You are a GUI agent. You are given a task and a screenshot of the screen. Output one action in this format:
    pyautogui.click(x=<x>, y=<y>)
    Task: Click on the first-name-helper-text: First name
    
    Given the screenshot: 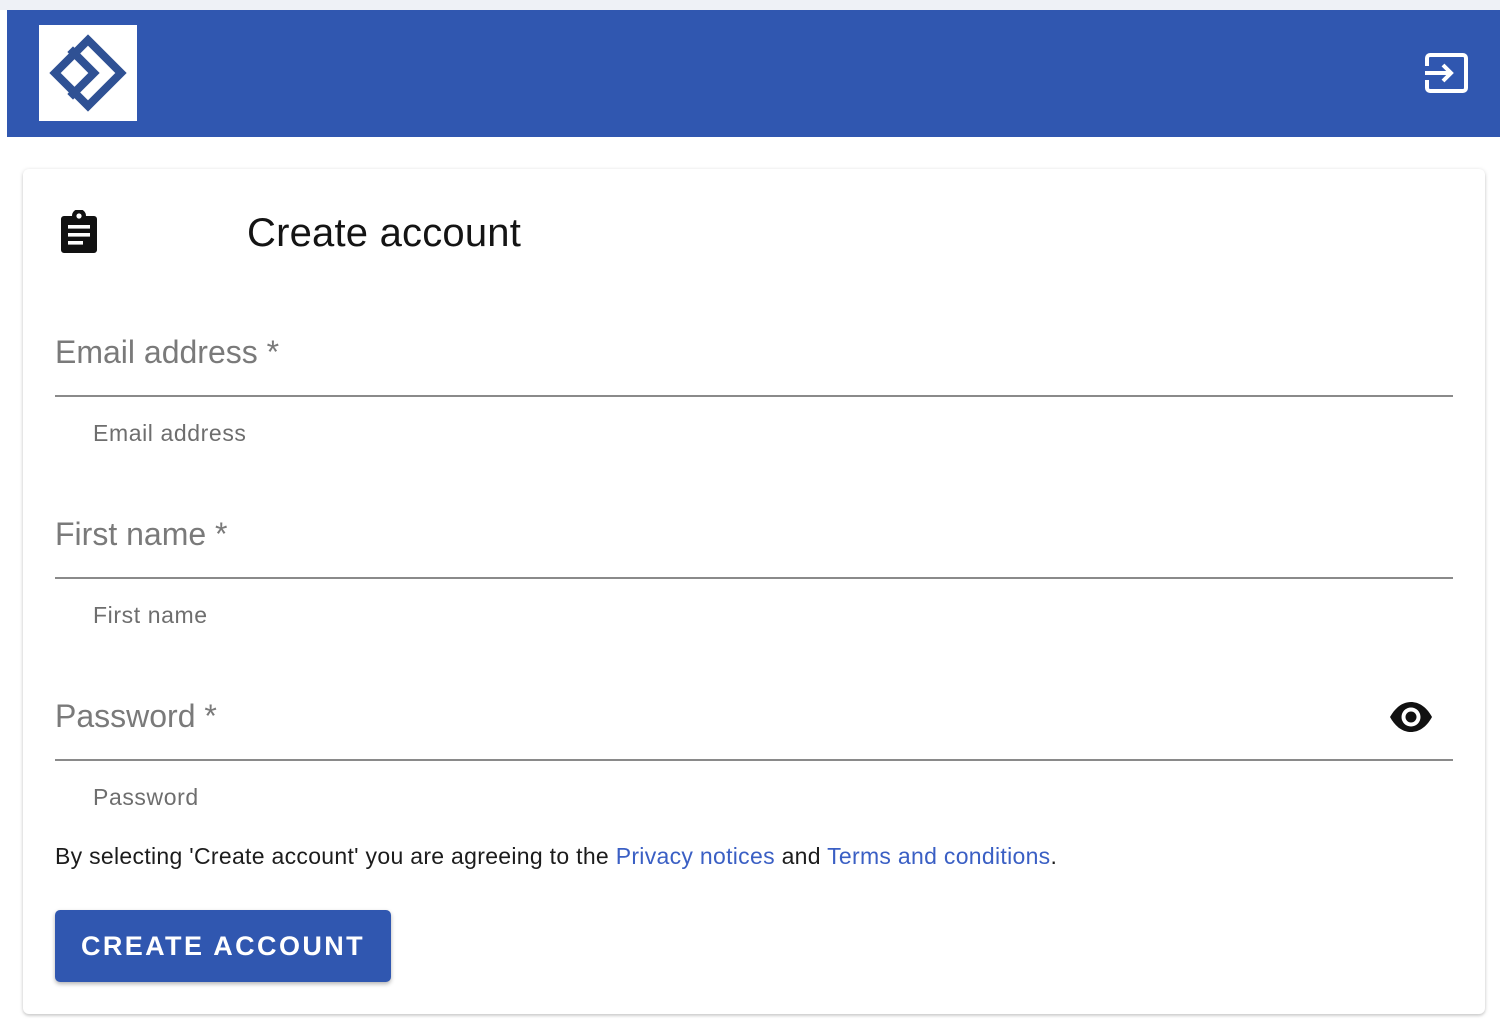 What is the action you would take?
    pyautogui.click(x=150, y=615)
    